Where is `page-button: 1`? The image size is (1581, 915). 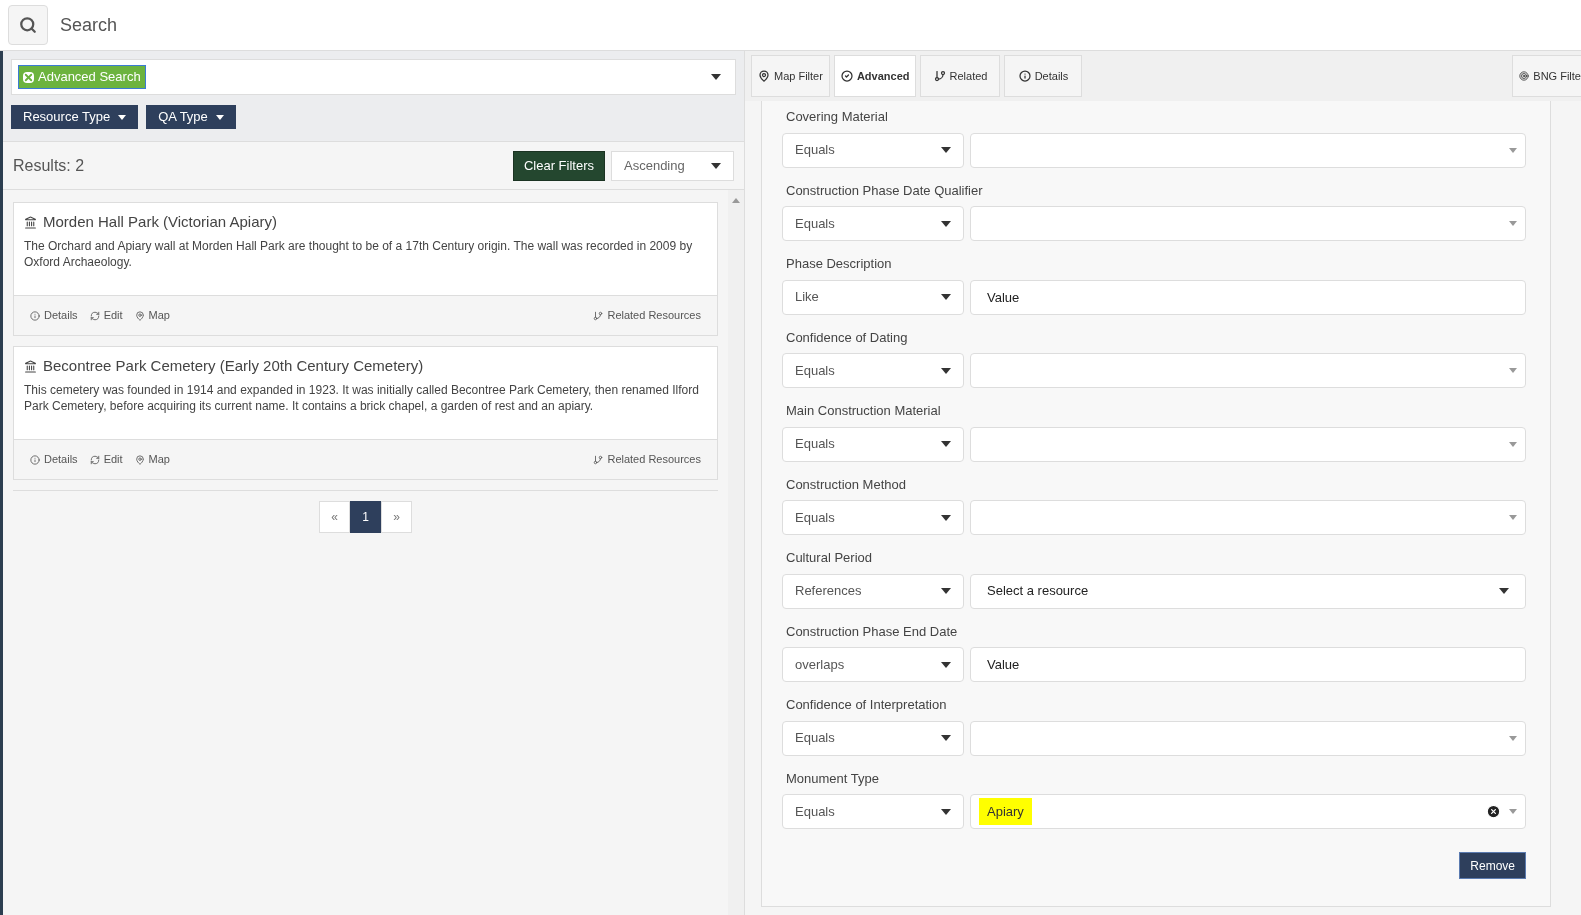 page-button: 1 is located at coordinates (365, 517).